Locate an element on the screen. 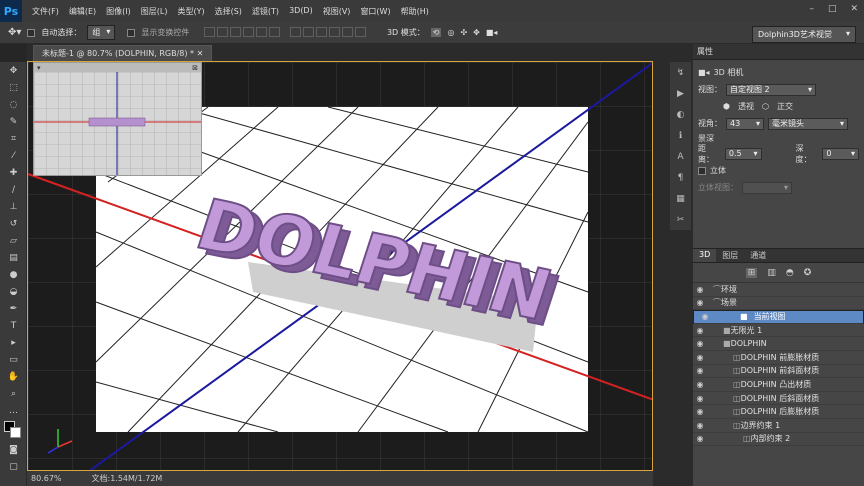  blur-icon: ● is located at coordinates (13, 274).